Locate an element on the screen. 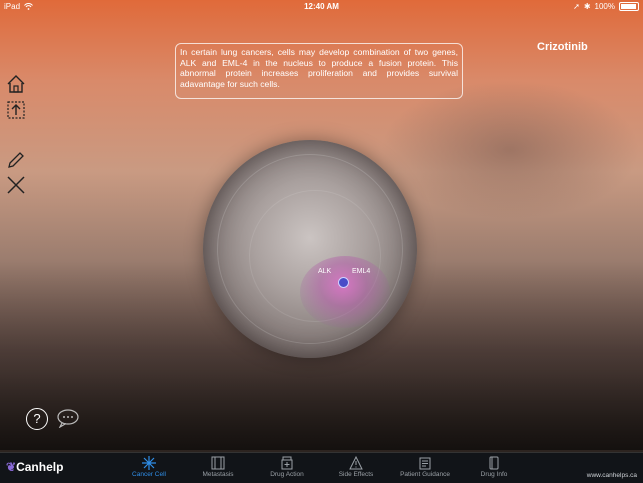  tab-label: Patient Guidance is located at coordinates (425, 474).